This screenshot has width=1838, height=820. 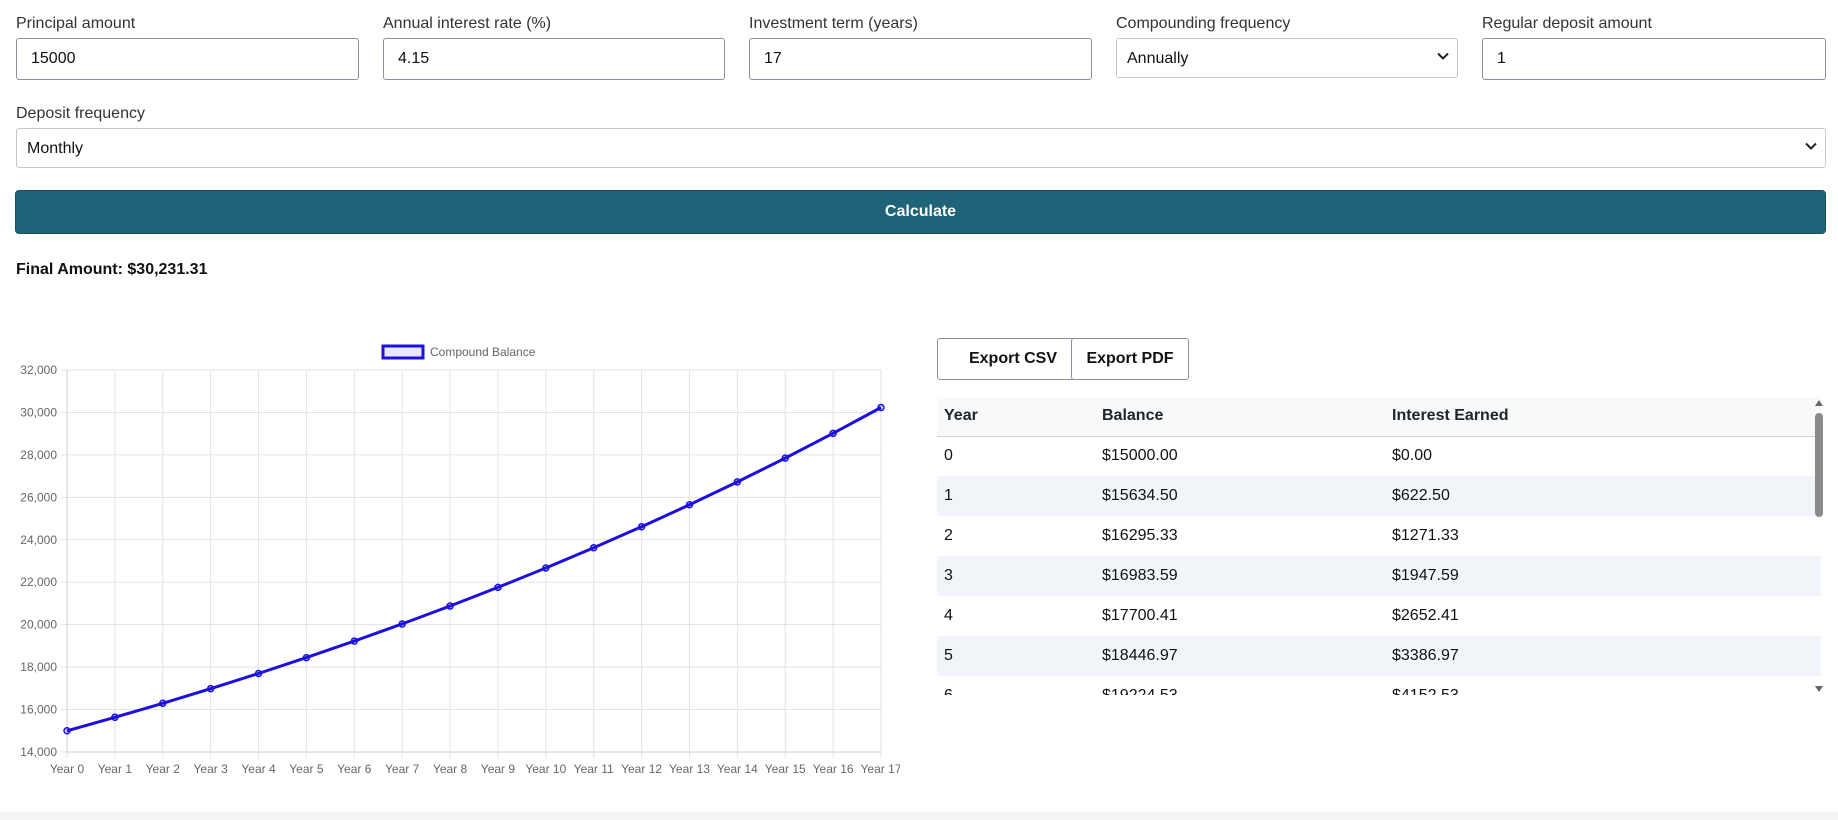 What do you see at coordinates (1013, 359) in the screenshot?
I see `export-csv-button: Export CSV` at bounding box center [1013, 359].